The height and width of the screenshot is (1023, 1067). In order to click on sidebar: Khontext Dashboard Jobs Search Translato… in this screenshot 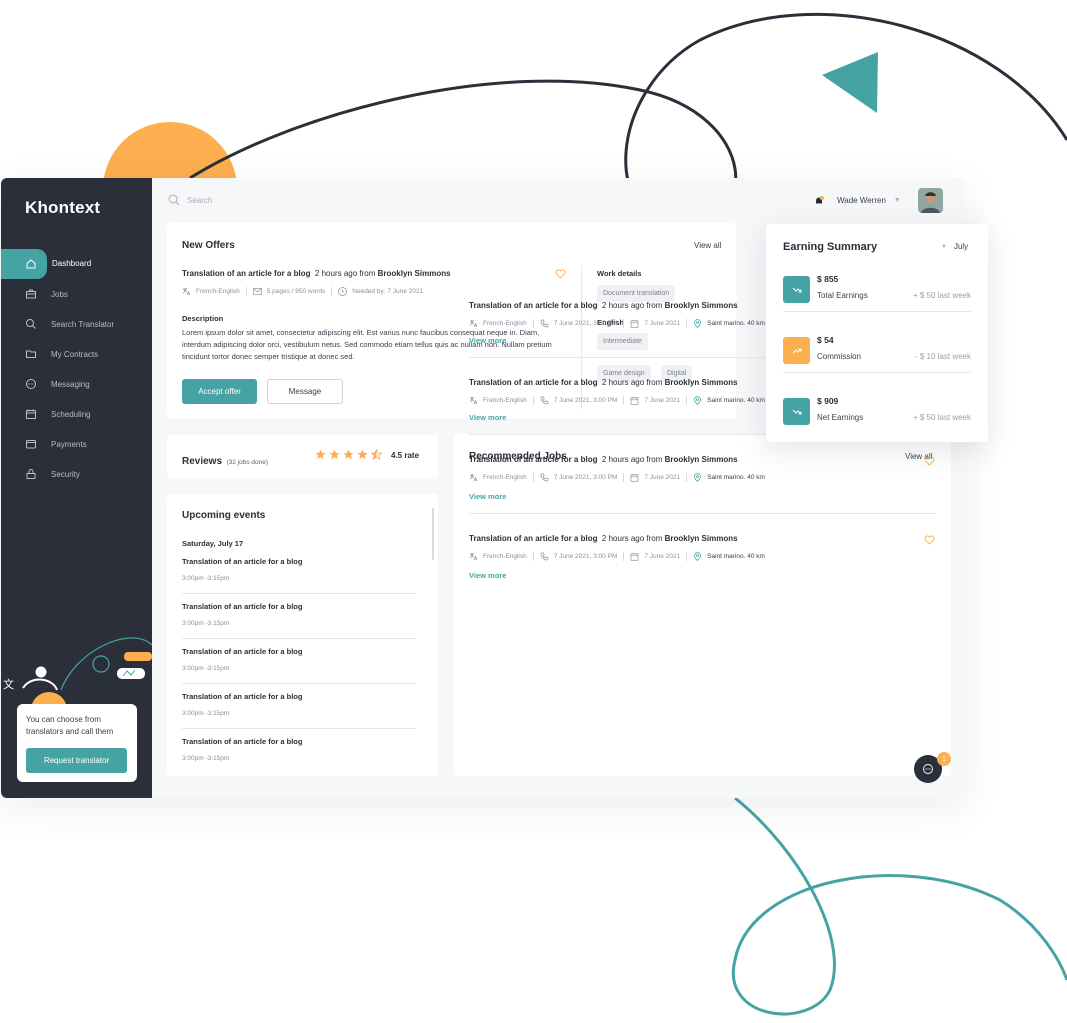, I will do `click(76, 488)`.